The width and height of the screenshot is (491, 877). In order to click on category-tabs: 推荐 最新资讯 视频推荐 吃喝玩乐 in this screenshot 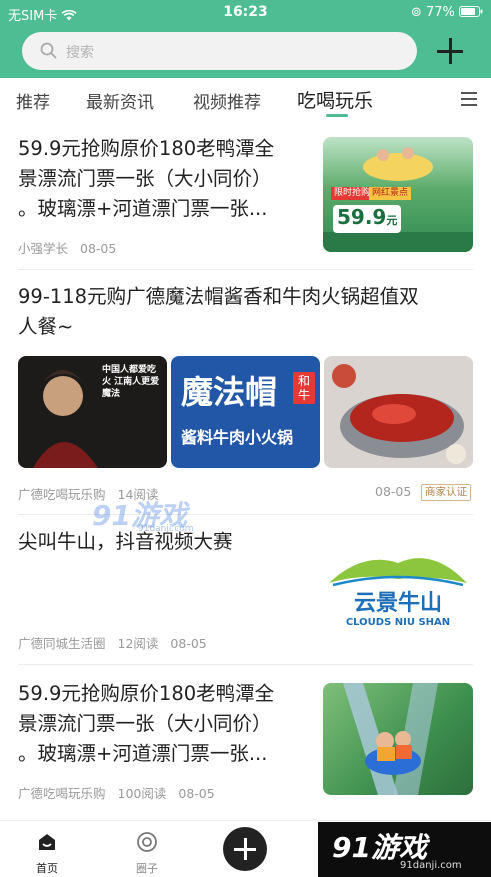, I will do `click(245, 99)`.